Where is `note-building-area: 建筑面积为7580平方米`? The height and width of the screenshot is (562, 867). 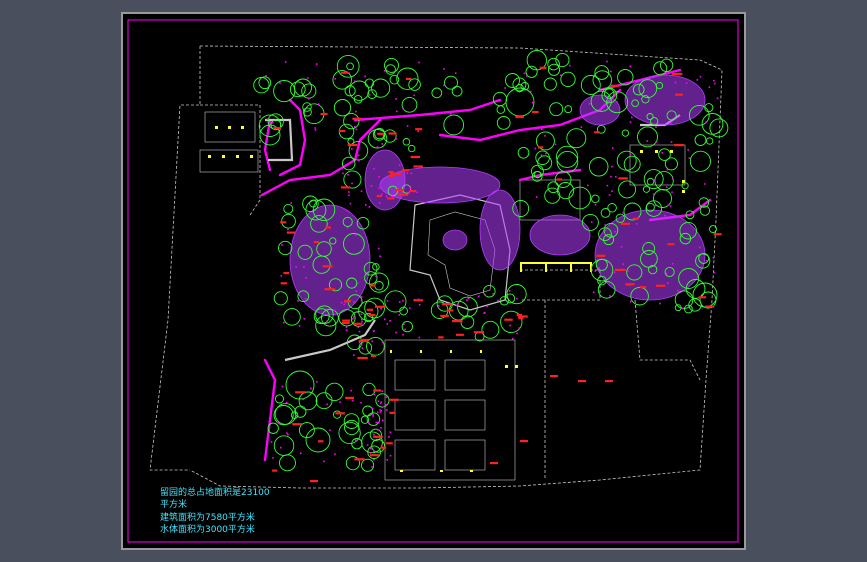 note-building-area: 建筑面积为7580平方米 is located at coordinates (207, 517).